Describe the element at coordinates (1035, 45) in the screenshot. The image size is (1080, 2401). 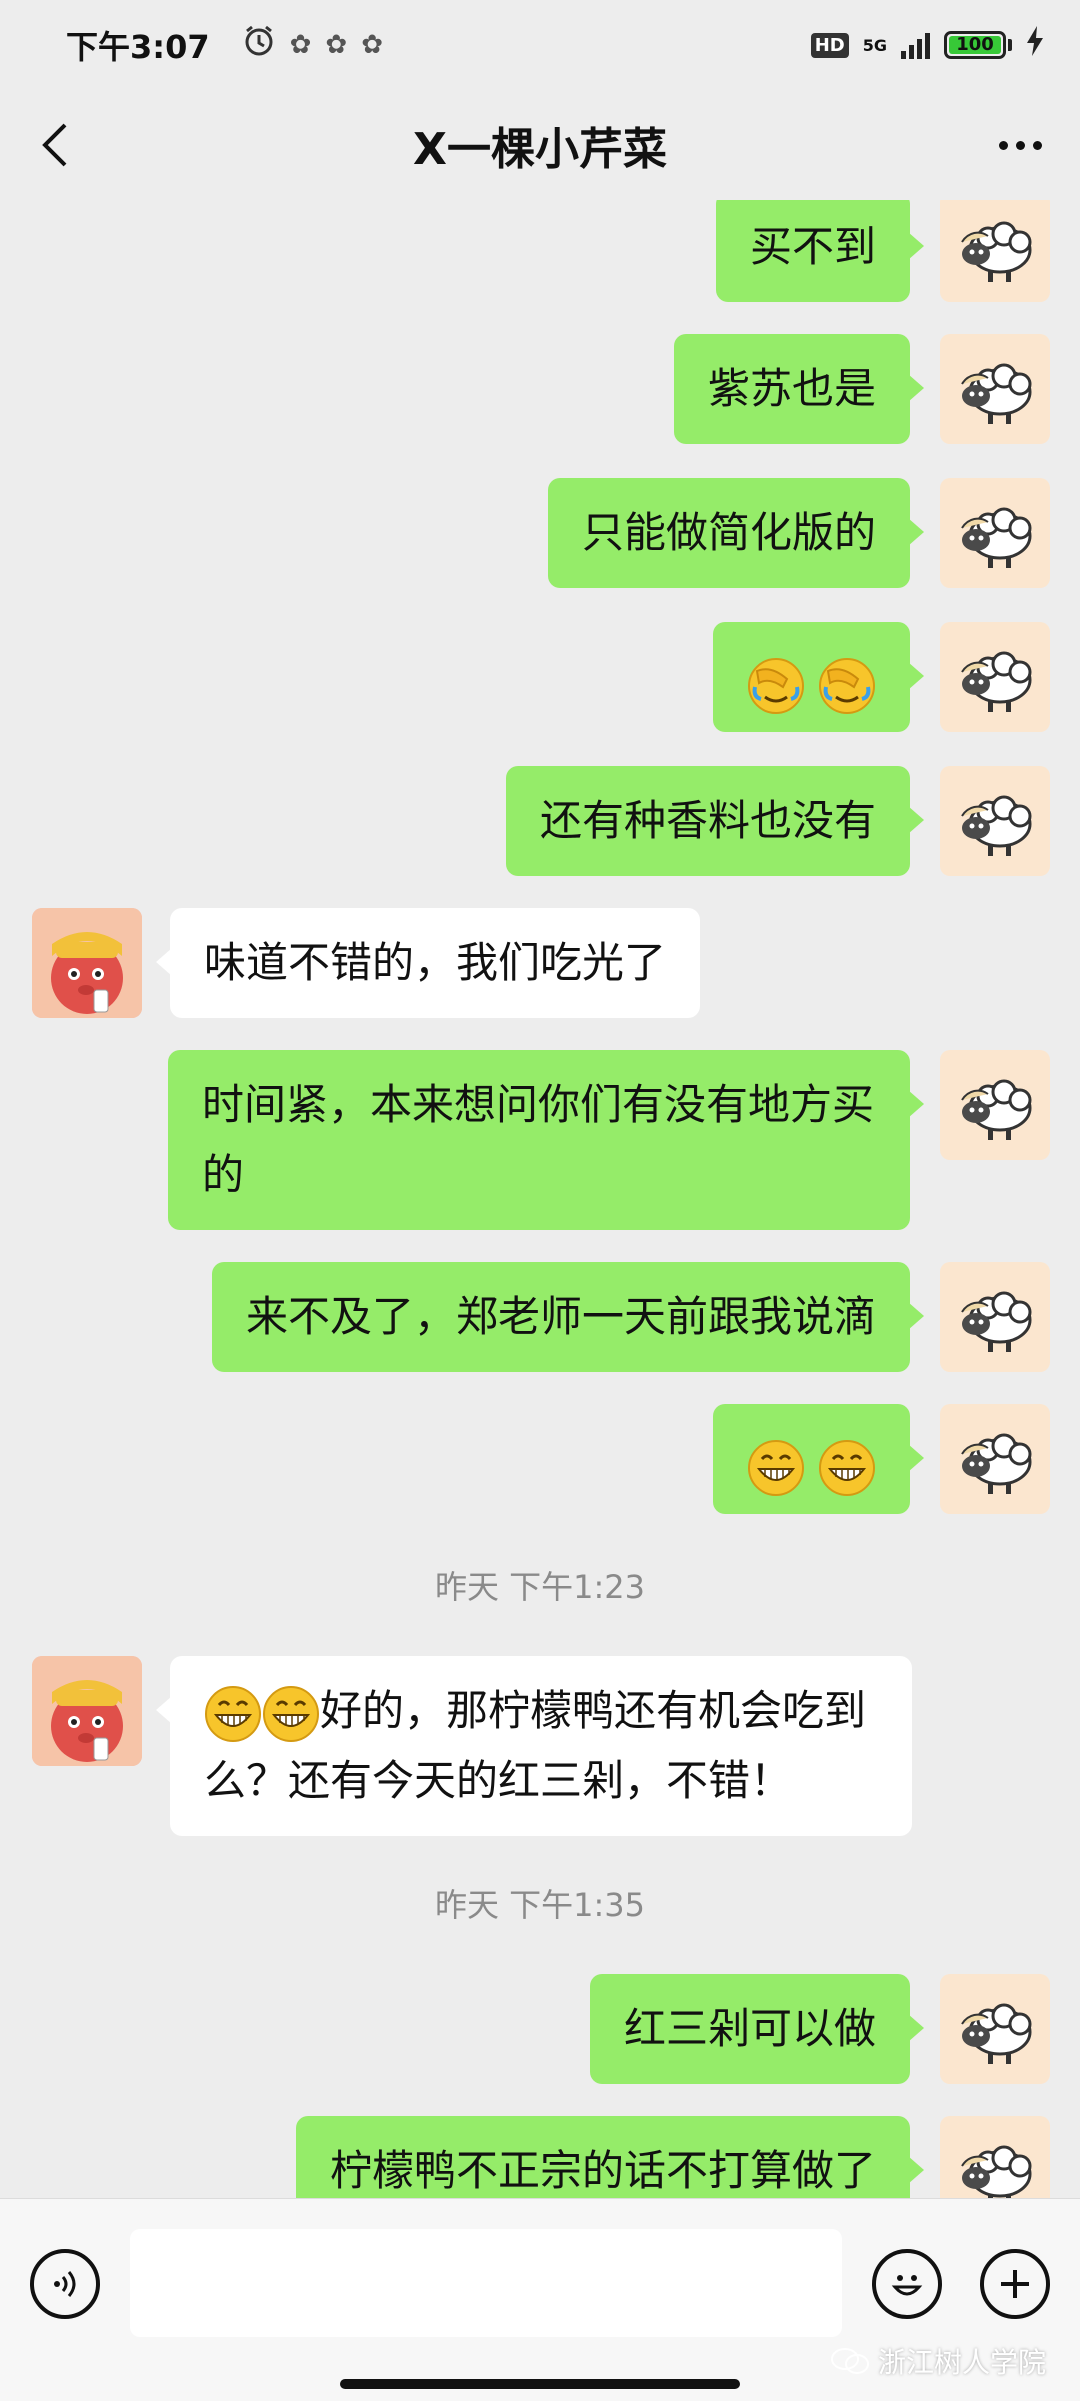
I see `charging-icon` at that location.